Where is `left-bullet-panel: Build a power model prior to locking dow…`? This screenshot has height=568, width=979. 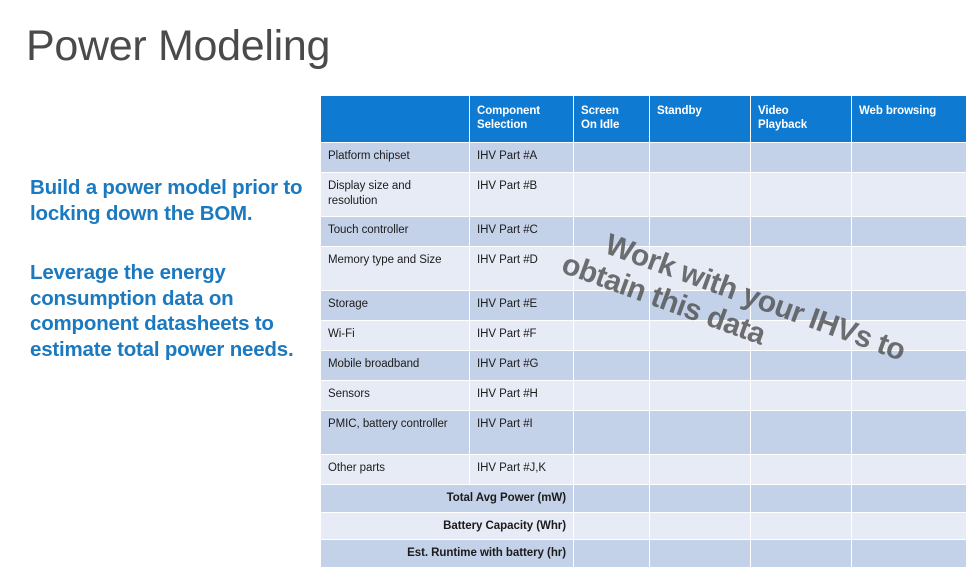
left-bullet-panel: Build a power model prior to locking dow… is located at coordinates (172, 268).